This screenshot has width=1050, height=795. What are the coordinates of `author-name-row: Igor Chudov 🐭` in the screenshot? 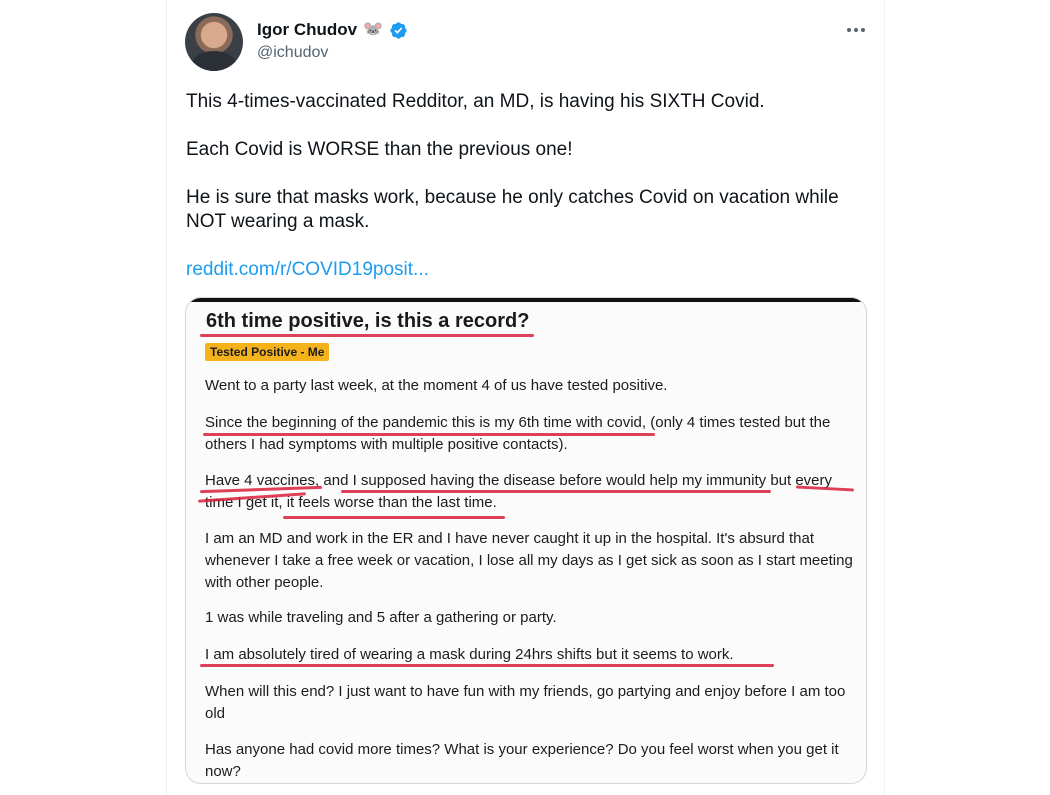 It's located at (332, 30).